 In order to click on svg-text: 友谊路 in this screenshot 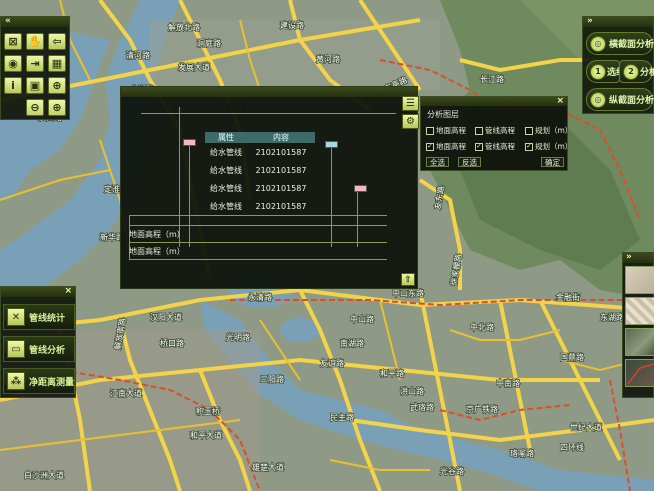, I will do `click(332, 363)`.